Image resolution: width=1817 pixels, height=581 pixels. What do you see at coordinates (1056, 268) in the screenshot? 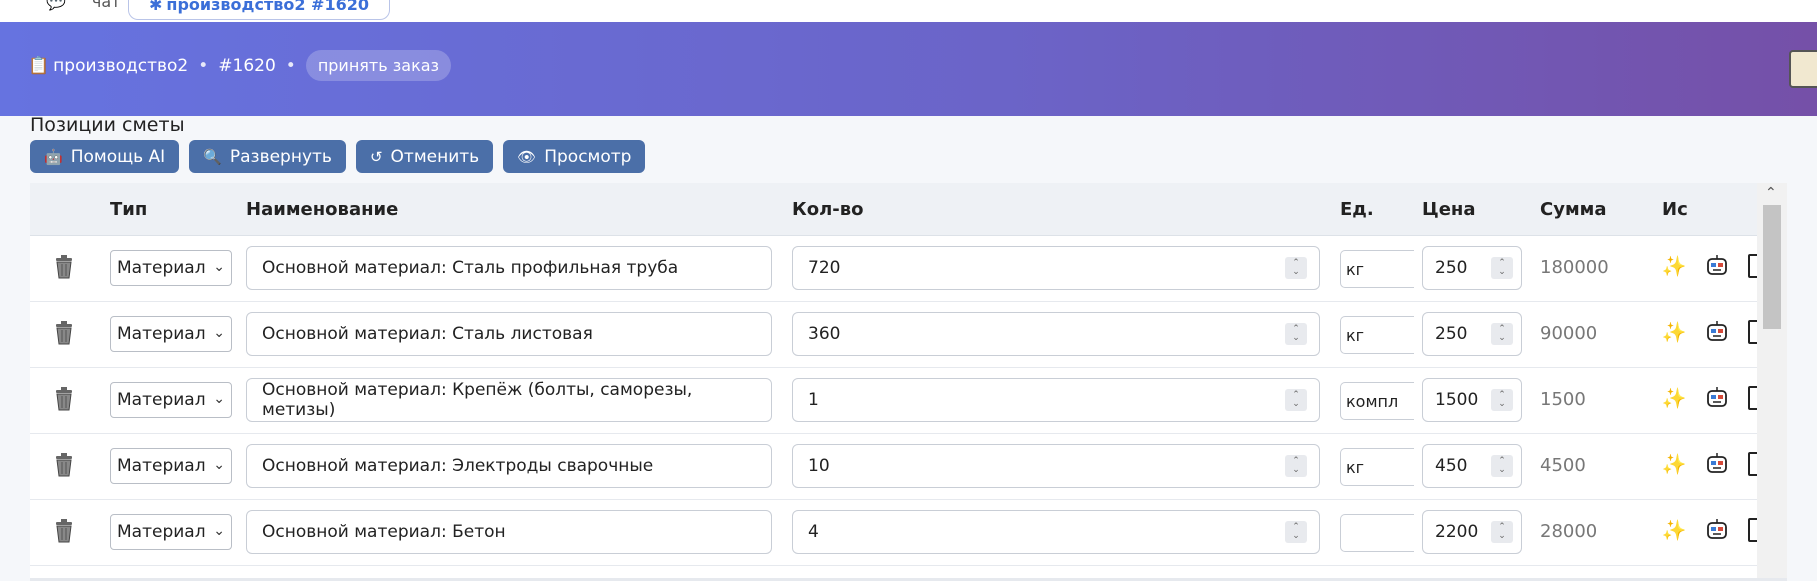
I see `quantity-input: 720 ⌃ ⌄` at bounding box center [1056, 268].